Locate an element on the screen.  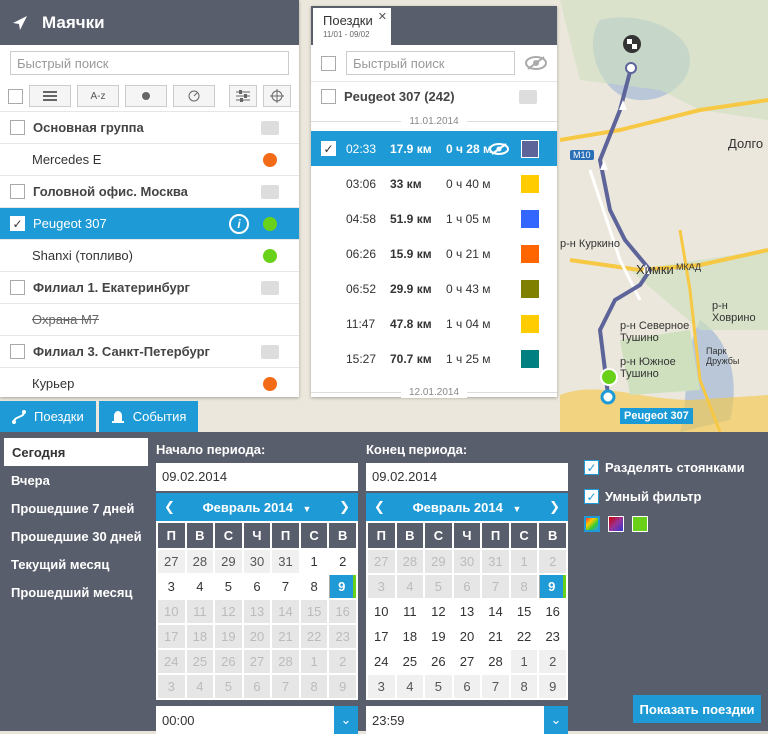
calendar-day: 19 is located at coordinates (438, 636).